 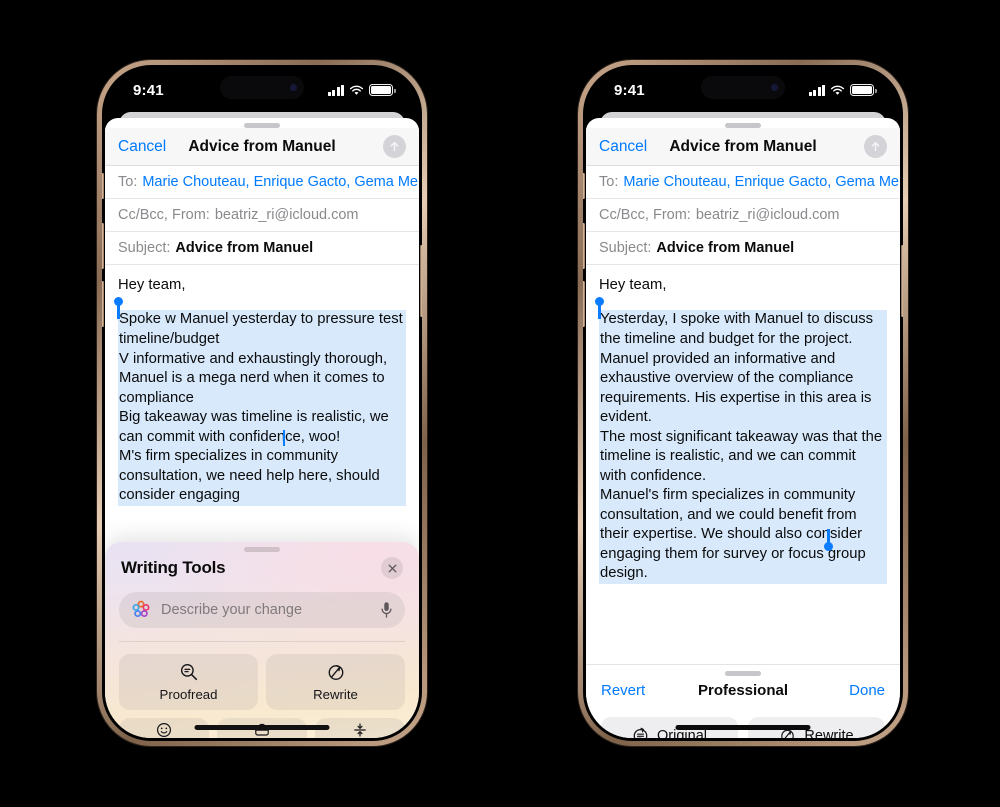 What do you see at coordinates (232, 610) in the screenshot?
I see `describe-change-placeholder: Describe your change` at bounding box center [232, 610].